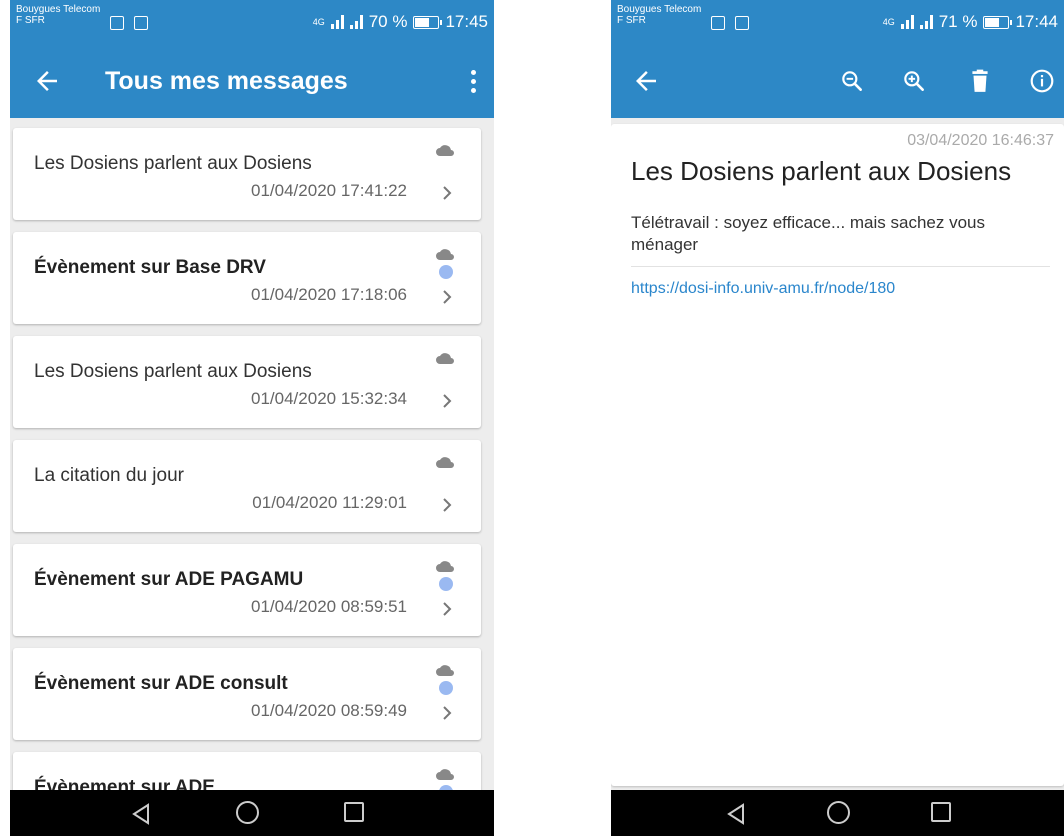  I want to click on message-date: 01/04/2020 17:18:06, so click(329, 294).